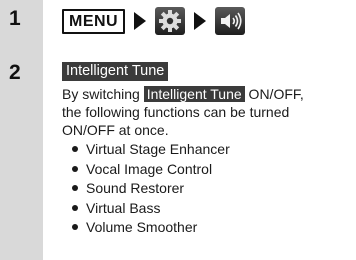 This screenshot has width=356, height=260. What do you see at coordinates (15, 72) in the screenshot?
I see `step-2-number: 2` at bounding box center [15, 72].